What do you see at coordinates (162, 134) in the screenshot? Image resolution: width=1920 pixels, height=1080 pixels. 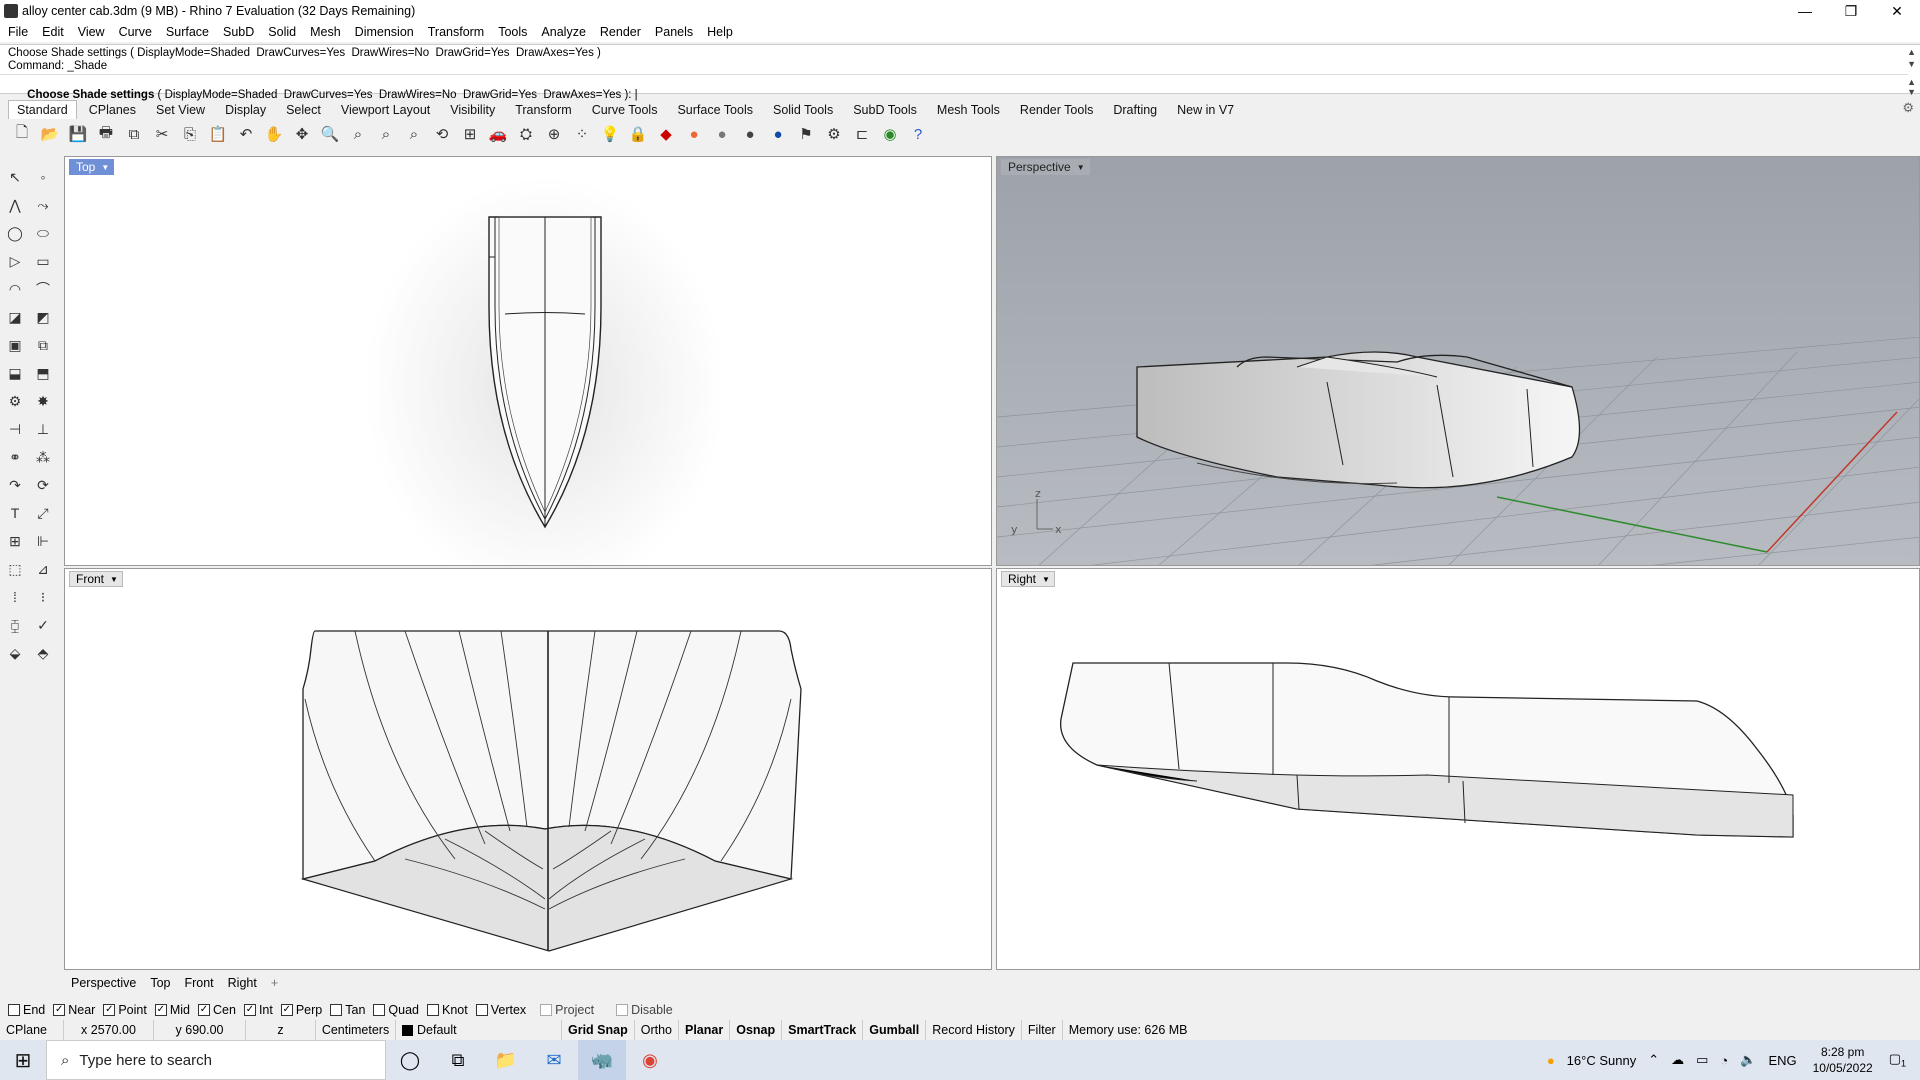 I see `cut-icon: ✂` at bounding box center [162, 134].